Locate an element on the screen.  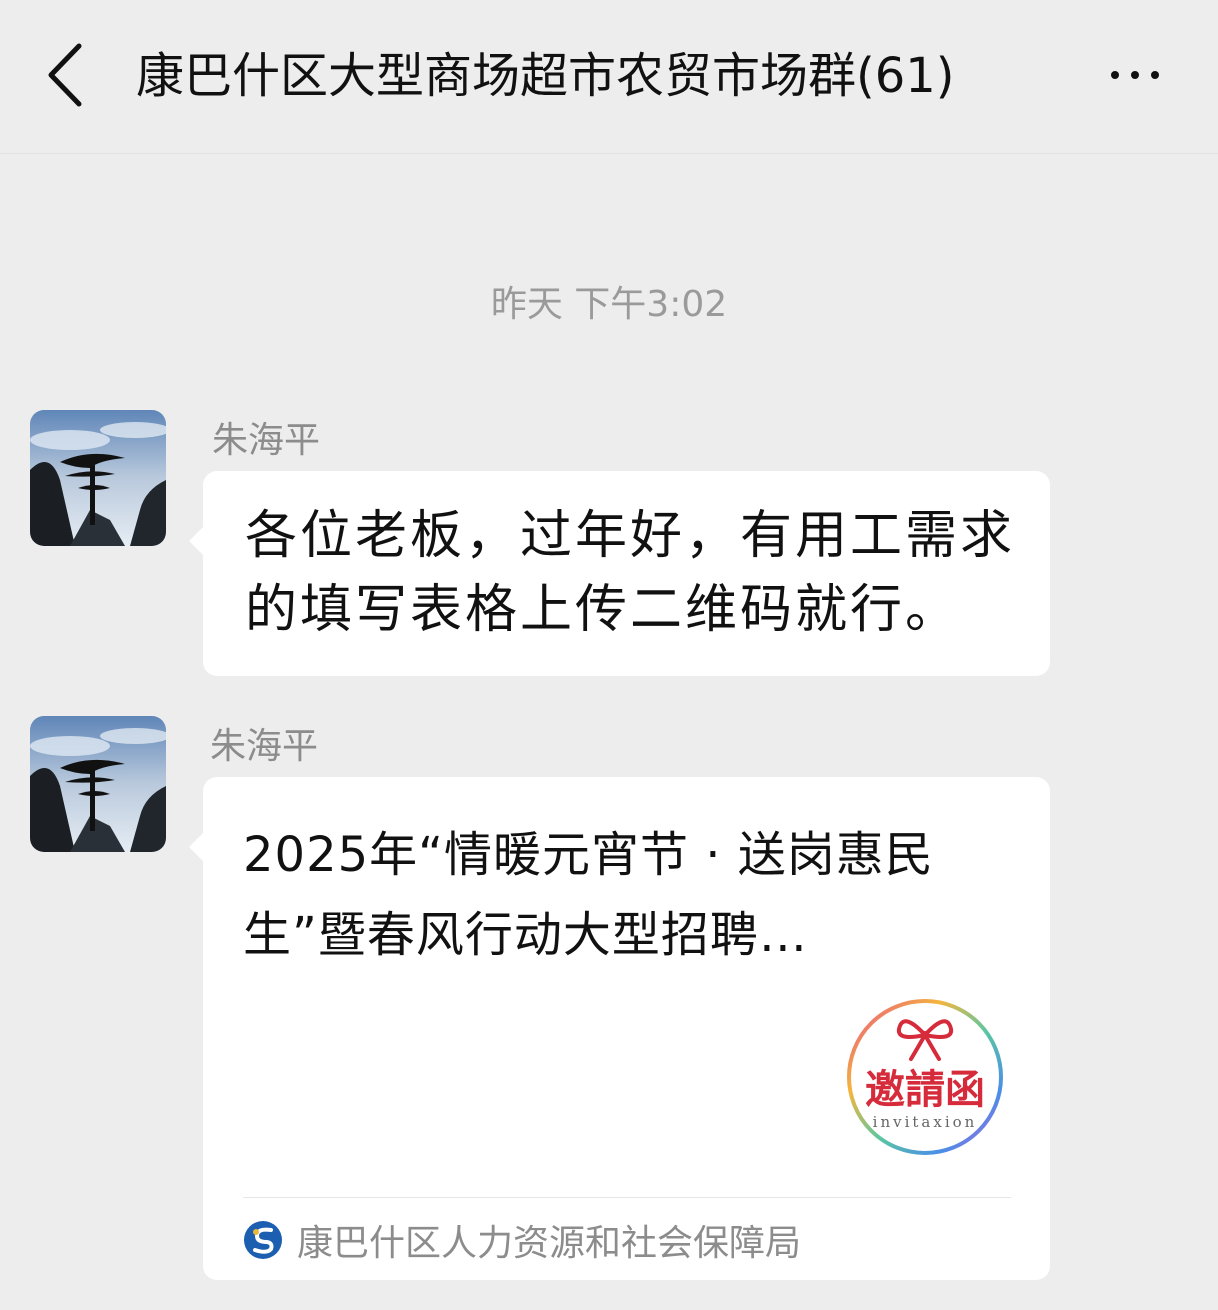
svg-text: 邀請函 is located at coordinates (925, 1089).